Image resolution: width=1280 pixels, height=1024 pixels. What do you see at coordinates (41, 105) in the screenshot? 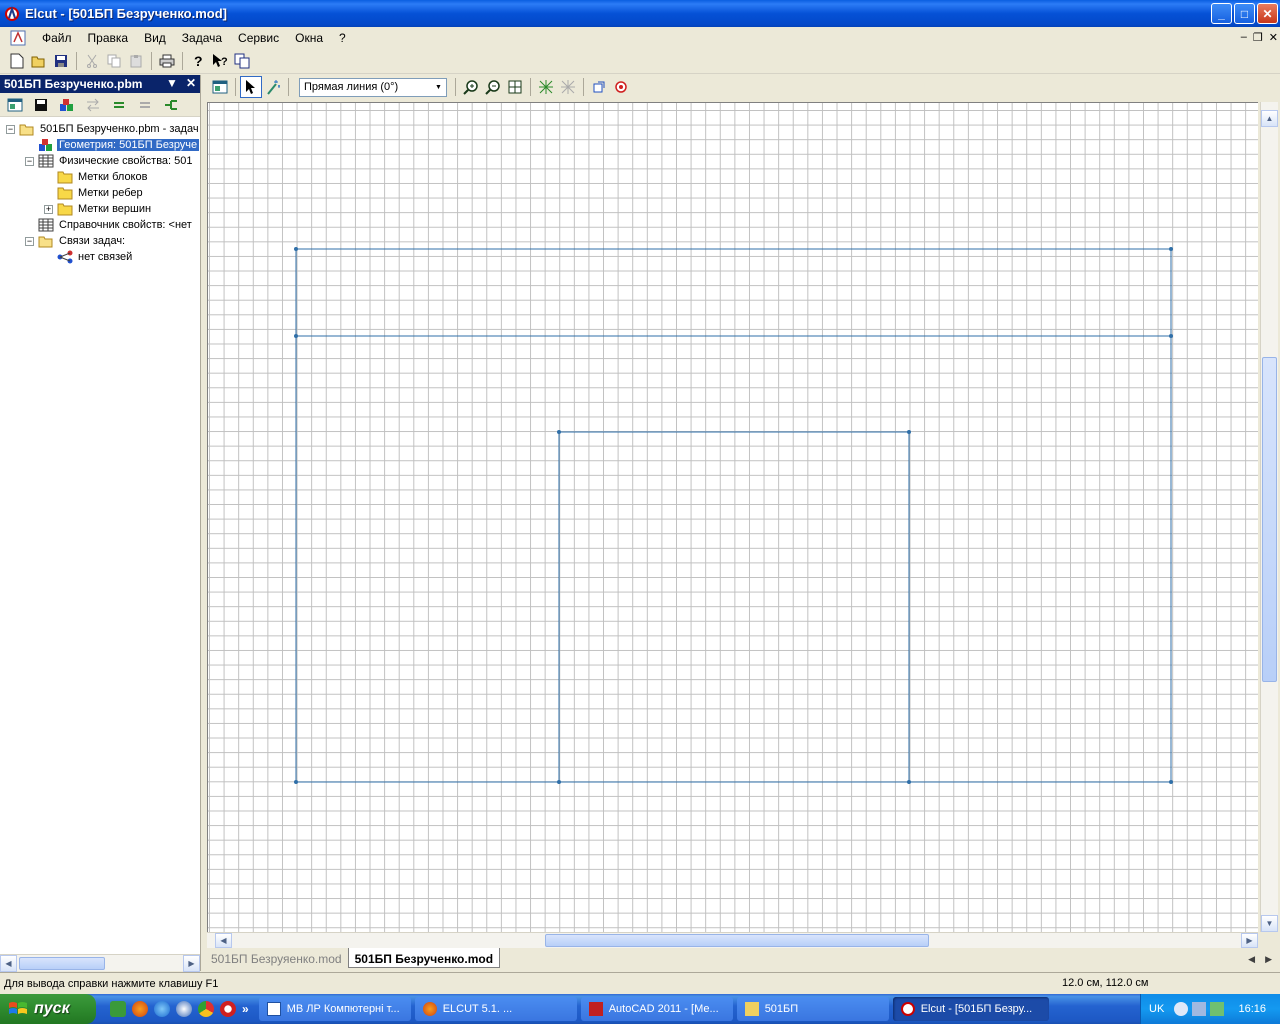
I see `panel-save-button` at bounding box center [41, 105].